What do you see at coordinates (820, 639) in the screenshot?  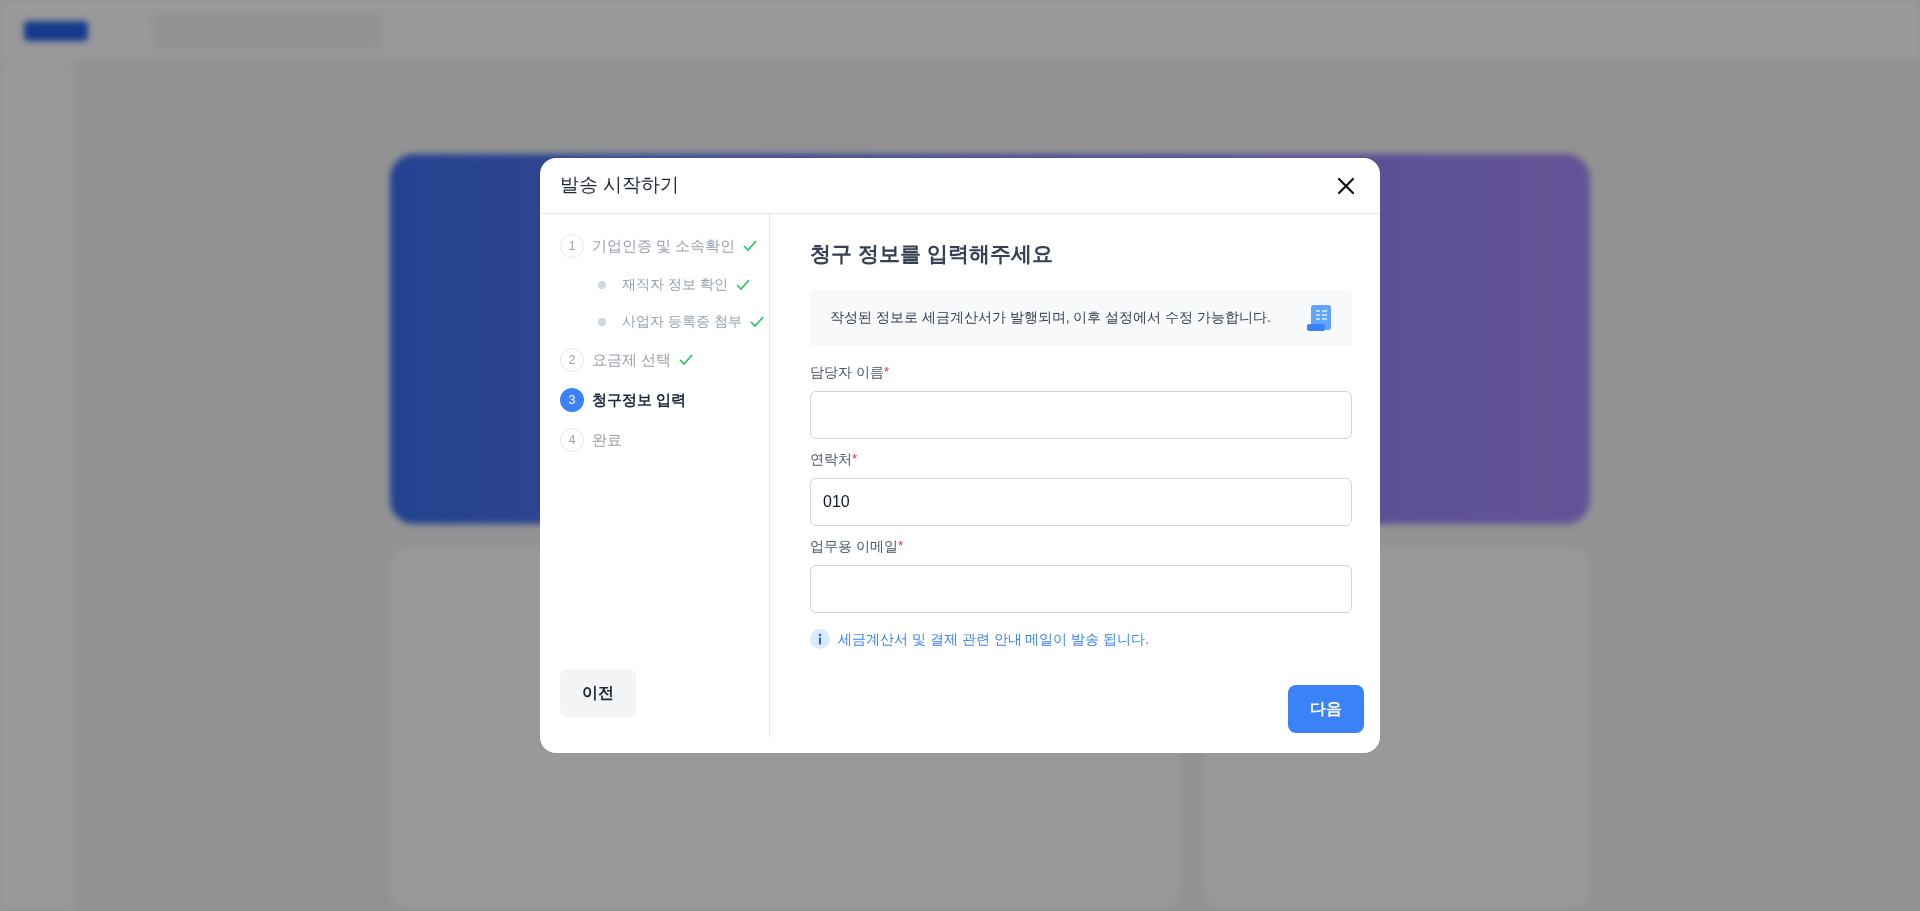 I see `info-icon` at bounding box center [820, 639].